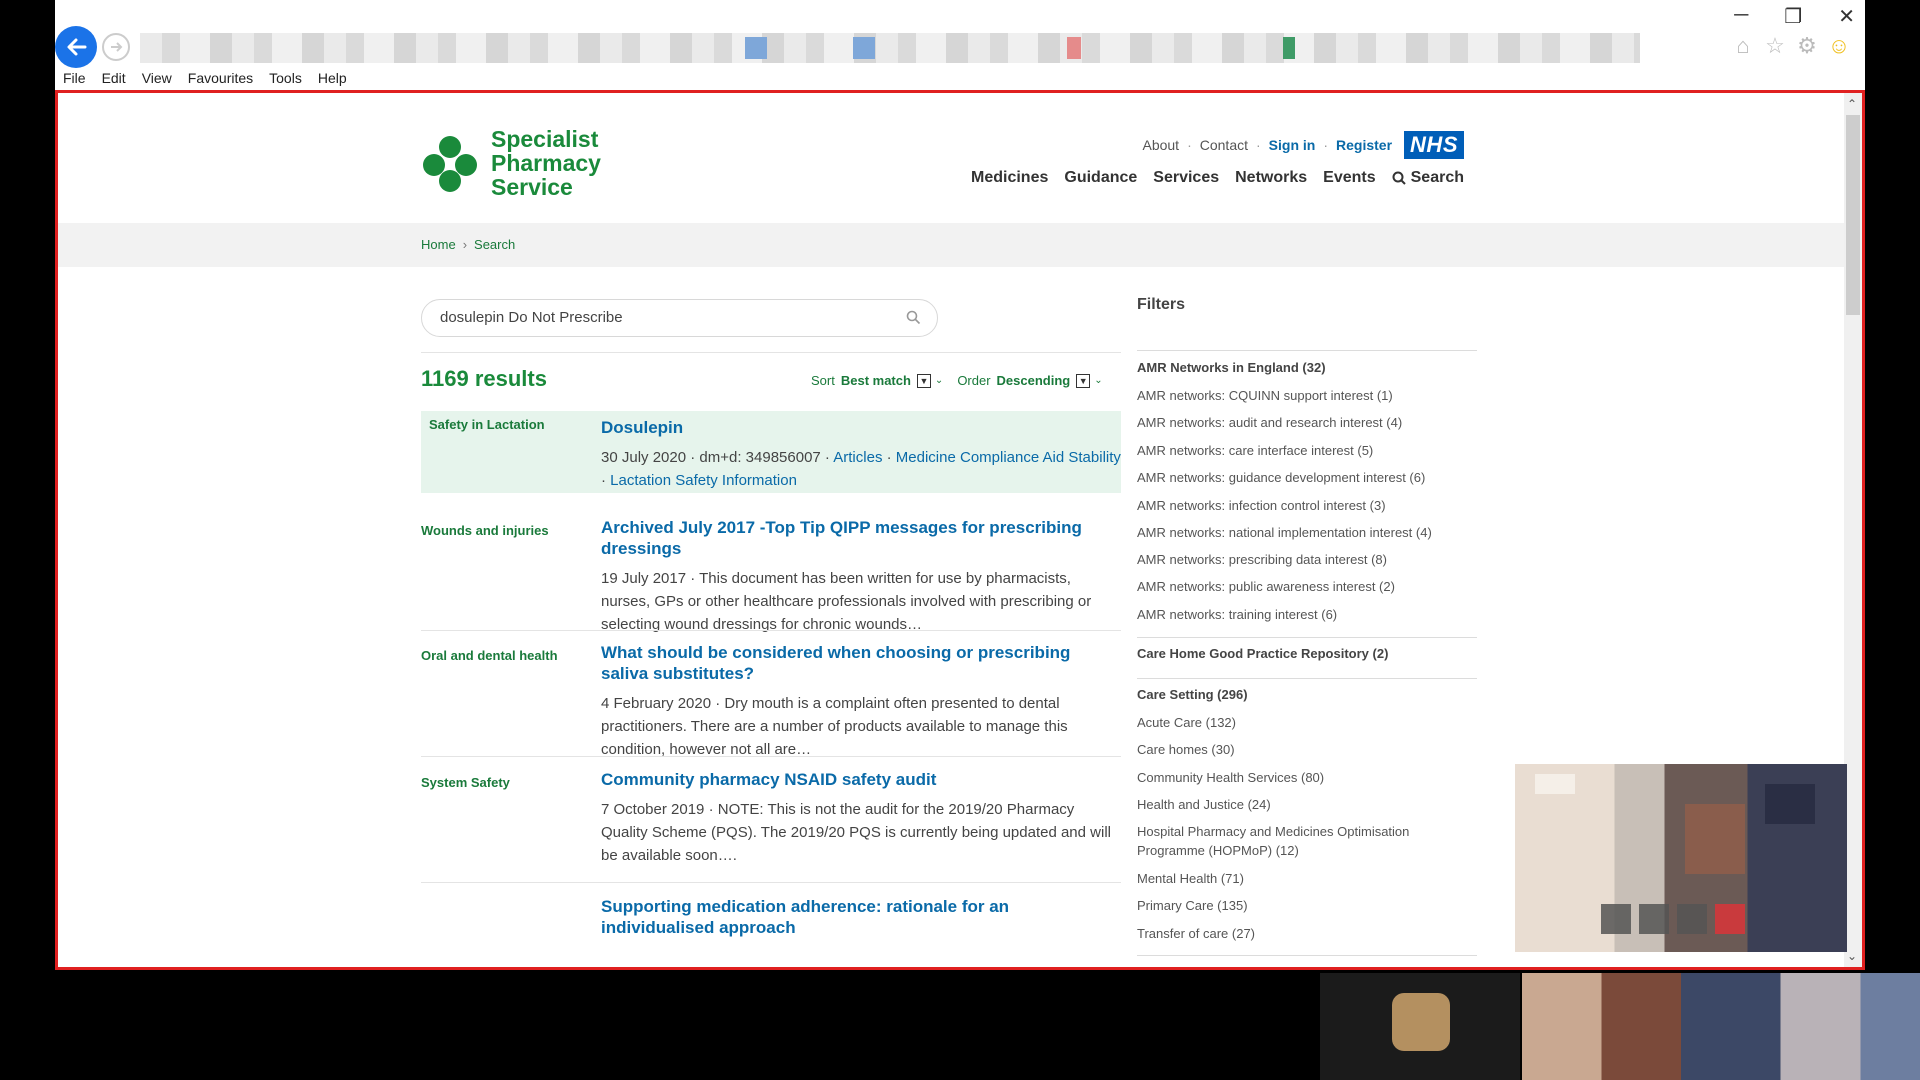 Image resolution: width=1920 pixels, height=1080 pixels. Describe the element at coordinates (1287, 804) in the screenshot. I see `filter-option: Health and Justice (24)` at that location.